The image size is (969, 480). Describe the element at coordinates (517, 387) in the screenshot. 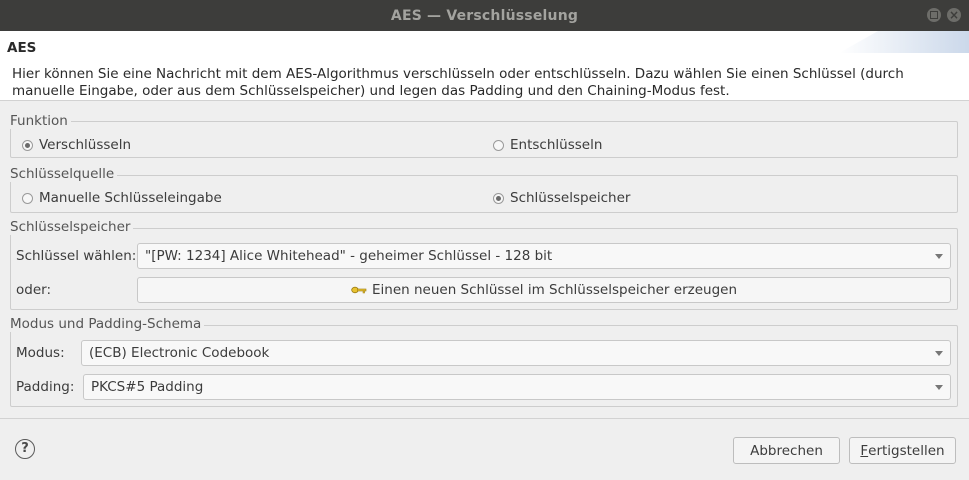

I see `padding-select: PKCS#5 Padding` at that location.